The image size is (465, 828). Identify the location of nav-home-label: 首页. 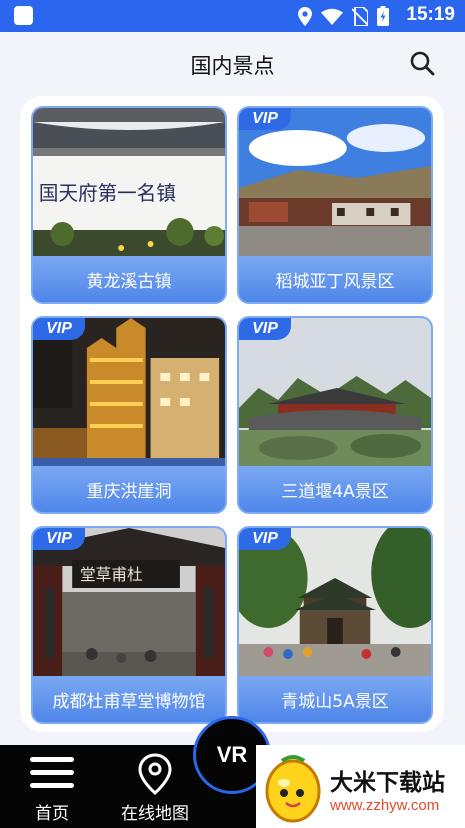
(52, 814).